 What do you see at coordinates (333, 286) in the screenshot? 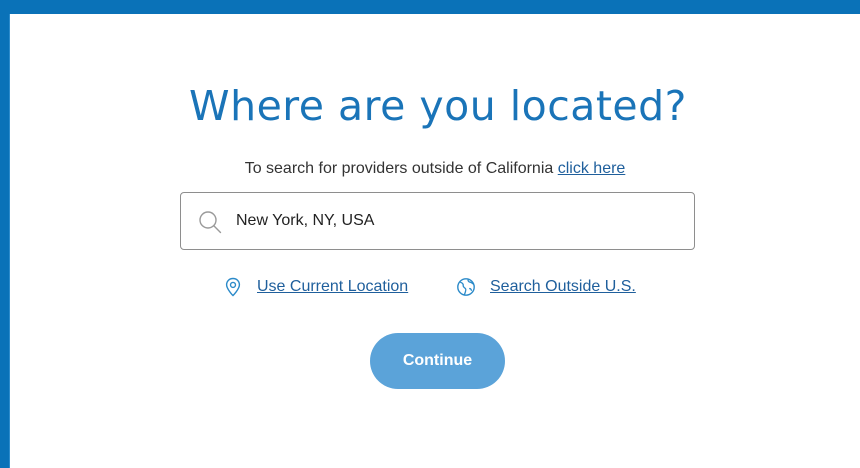
I see `use-current-location-label: Use Current Location` at bounding box center [333, 286].